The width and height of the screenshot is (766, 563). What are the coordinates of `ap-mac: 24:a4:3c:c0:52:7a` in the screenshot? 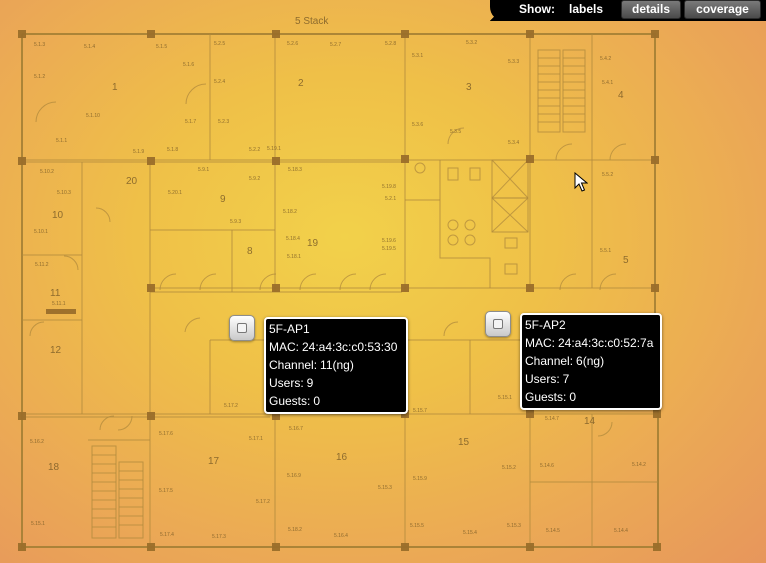 It's located at (606, 343).